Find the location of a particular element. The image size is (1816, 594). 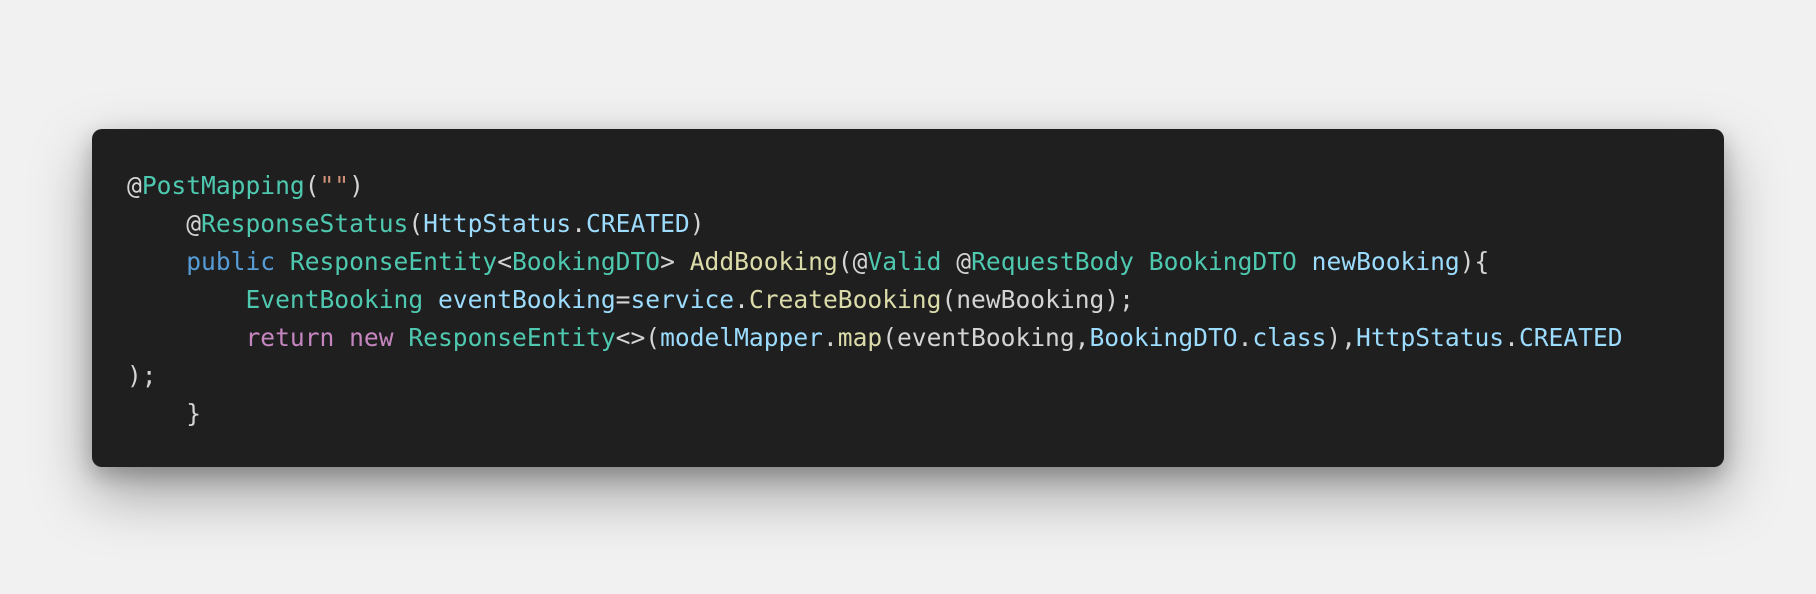

code-token: class is located at coordinates (1289, 337).